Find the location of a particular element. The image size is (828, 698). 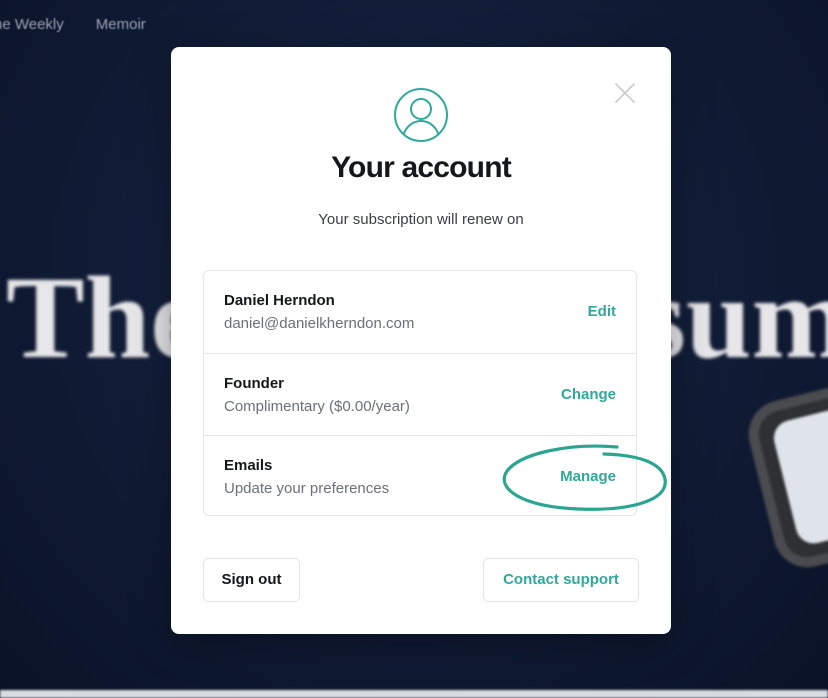

sign-out-button: Sign out is located at coordinates (251, 580).